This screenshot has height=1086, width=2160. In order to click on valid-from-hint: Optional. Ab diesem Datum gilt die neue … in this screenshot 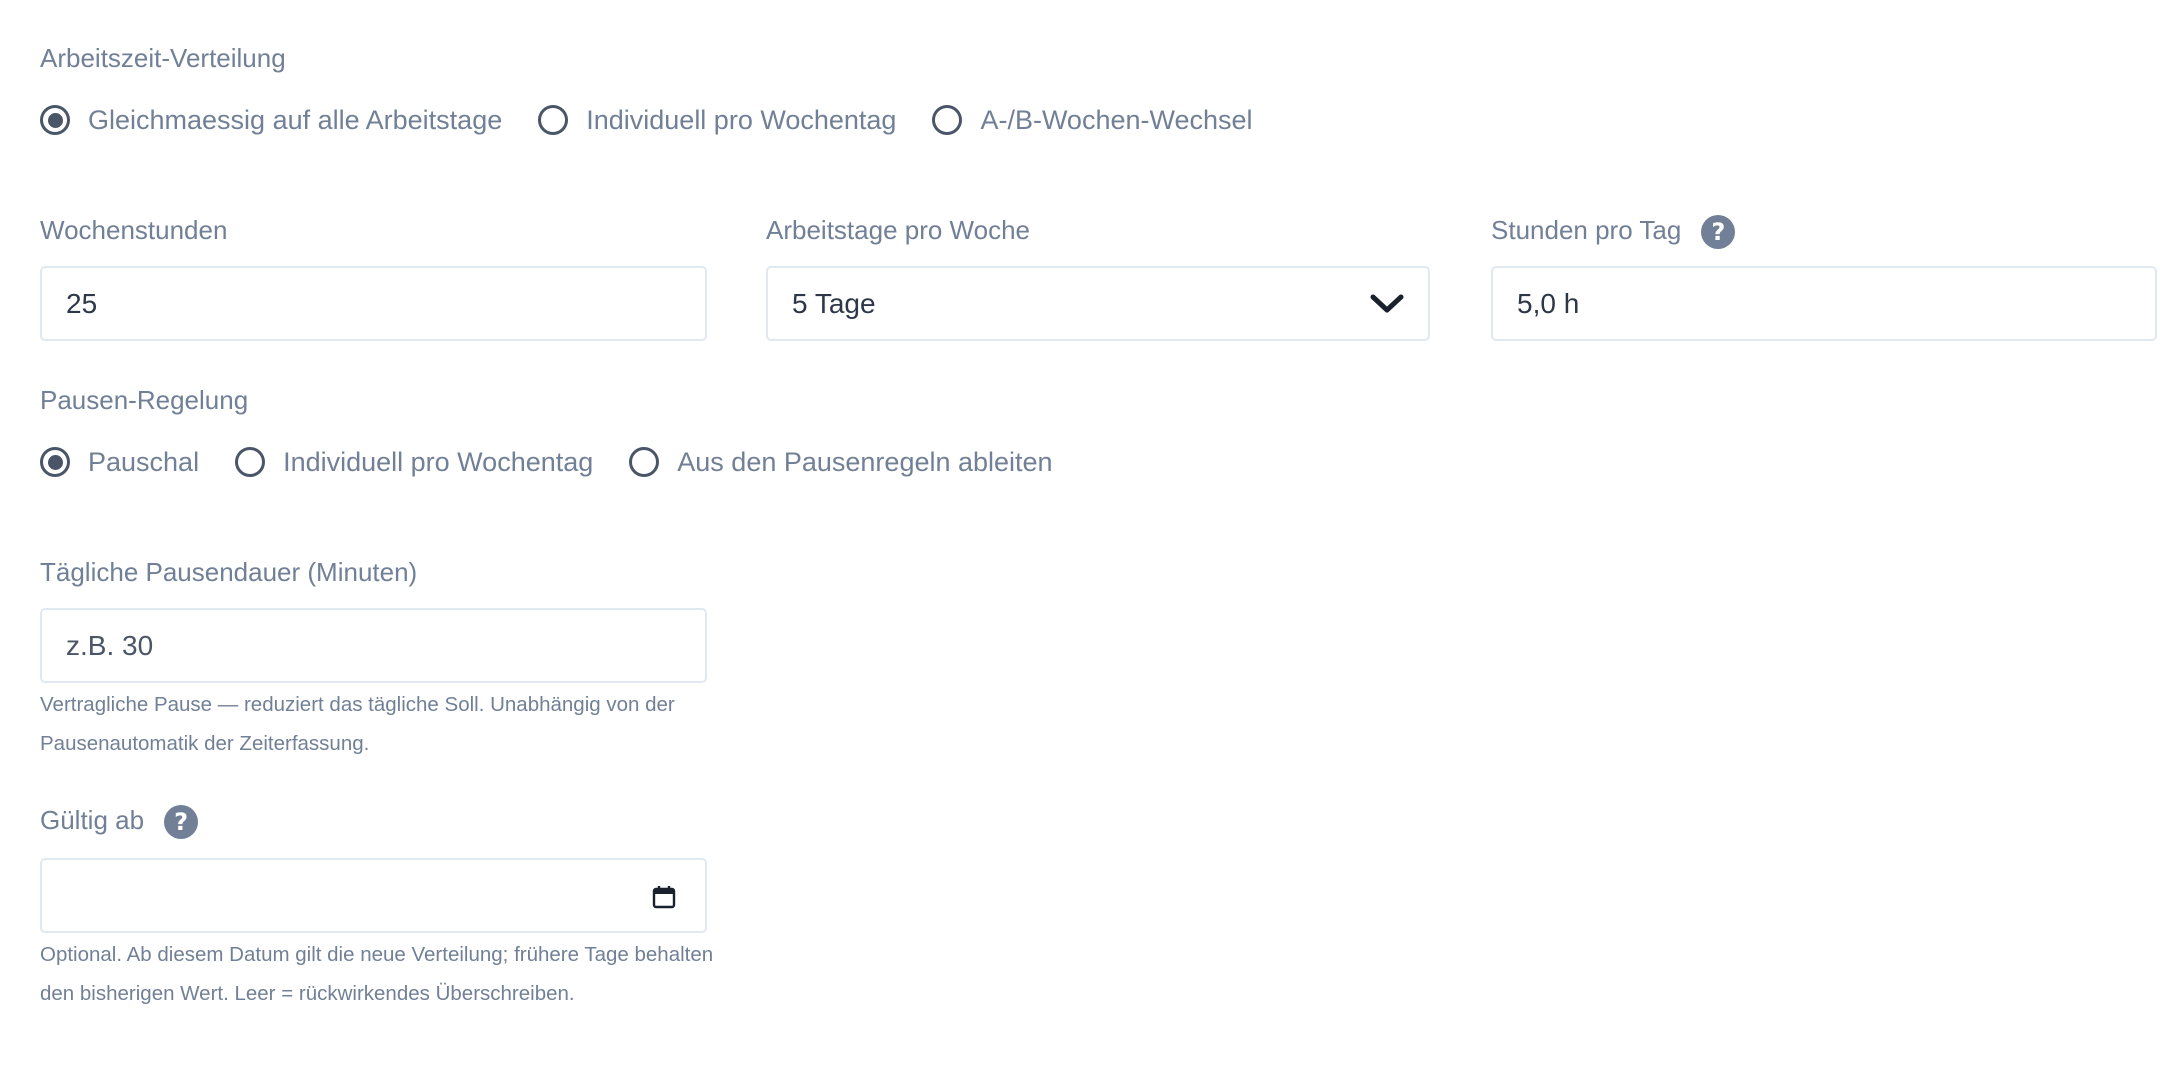, I will do `click(377, 974)`.